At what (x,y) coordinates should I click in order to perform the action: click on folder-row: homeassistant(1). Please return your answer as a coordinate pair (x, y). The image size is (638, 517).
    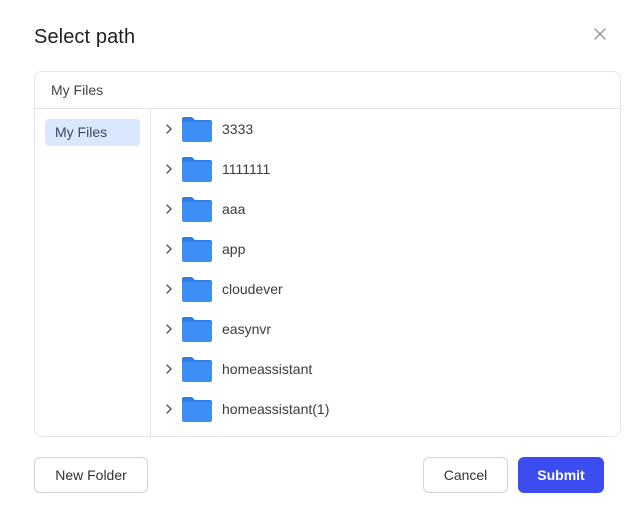
    Looking at the image, I should click on (386, 409).